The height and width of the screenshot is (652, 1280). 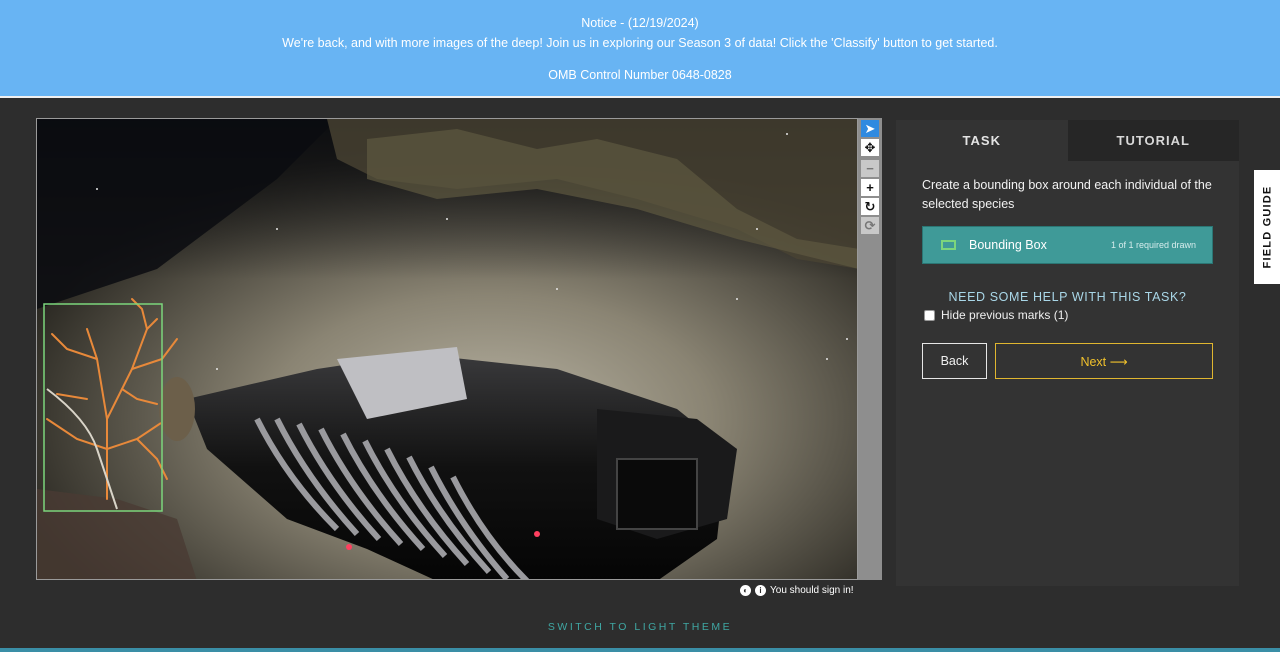 What do you see at coordinates (870, 128) in the screenshot?
I see `cursor-arrow-icon: ➤` at bounding box center [870, 128].